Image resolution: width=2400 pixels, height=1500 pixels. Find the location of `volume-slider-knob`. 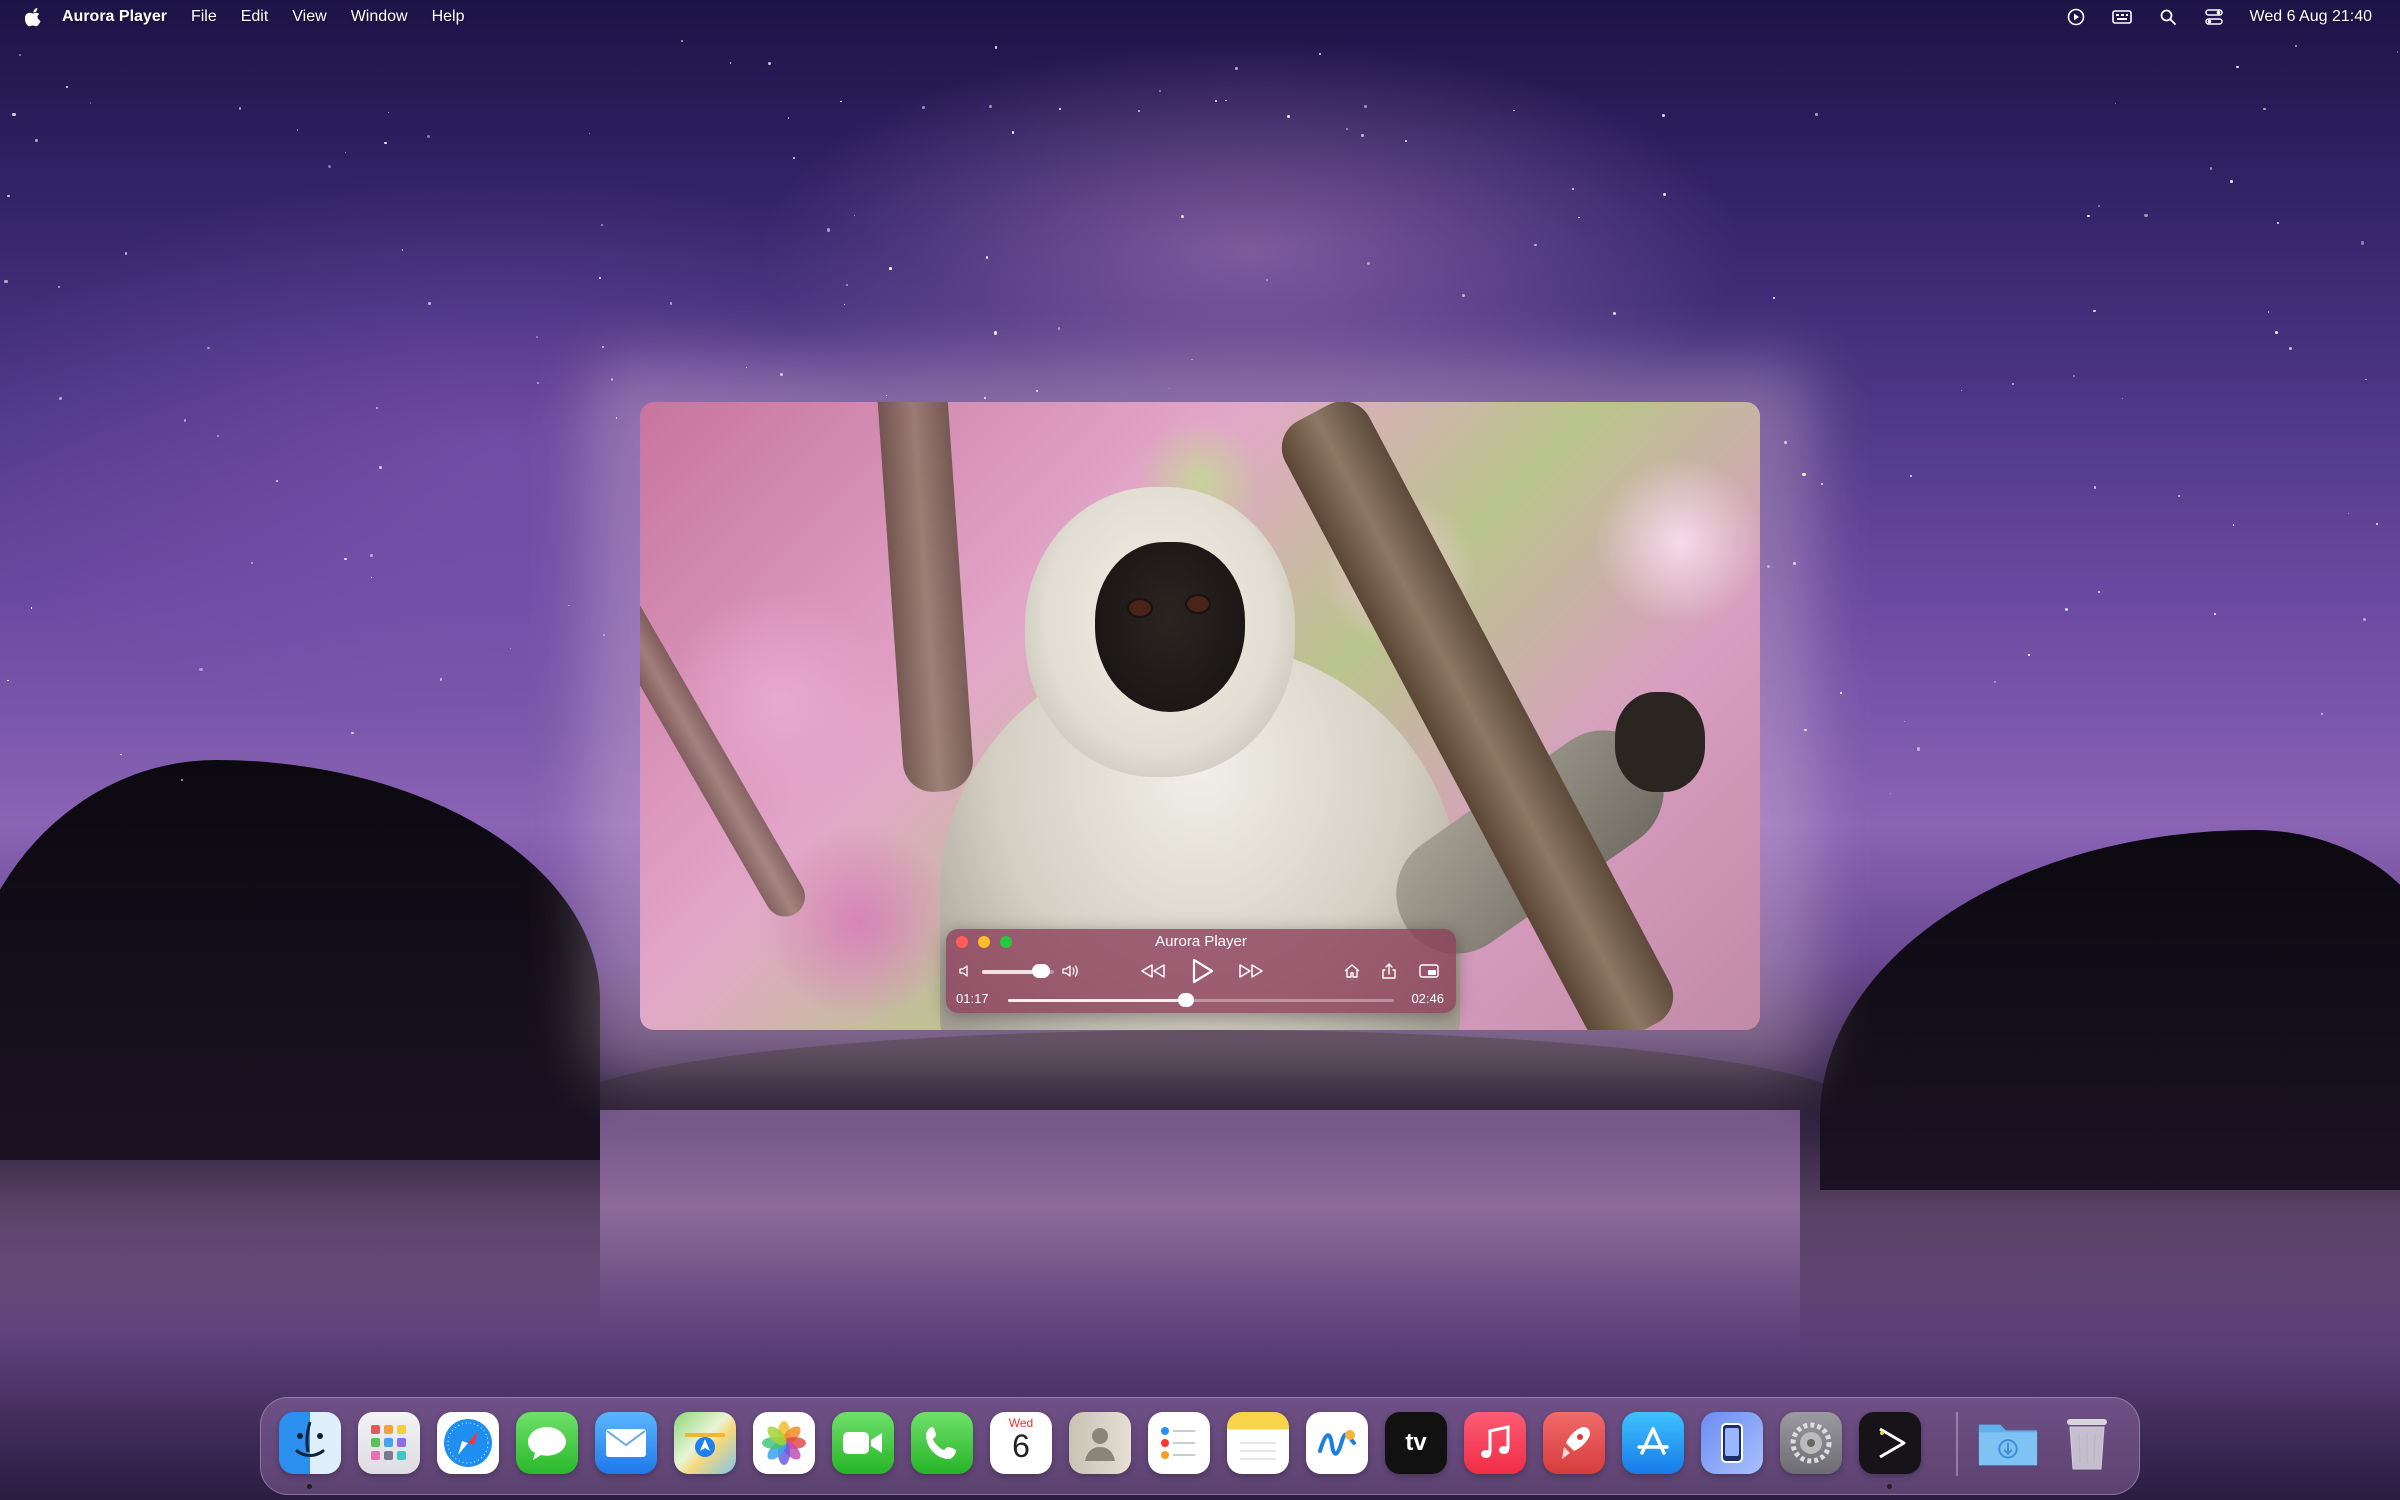

volume-slider-knob is located at coordinates (1041, 971).